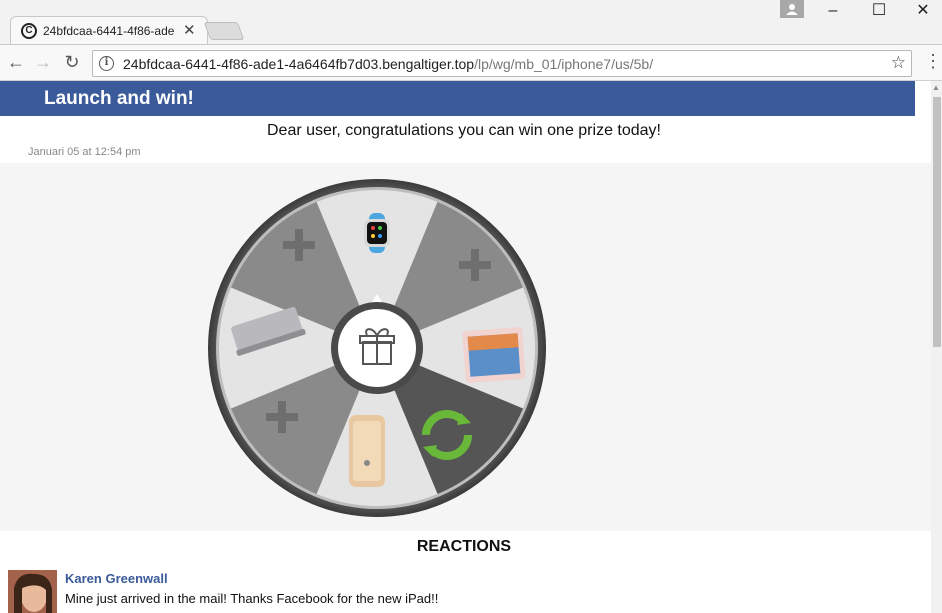 Image resolution: width=942 pixels, height=613 pixels. What do you see at coordinates (106, 63) in the screenshot?
I see `info-icon: i` at bounding box center [106, 63].